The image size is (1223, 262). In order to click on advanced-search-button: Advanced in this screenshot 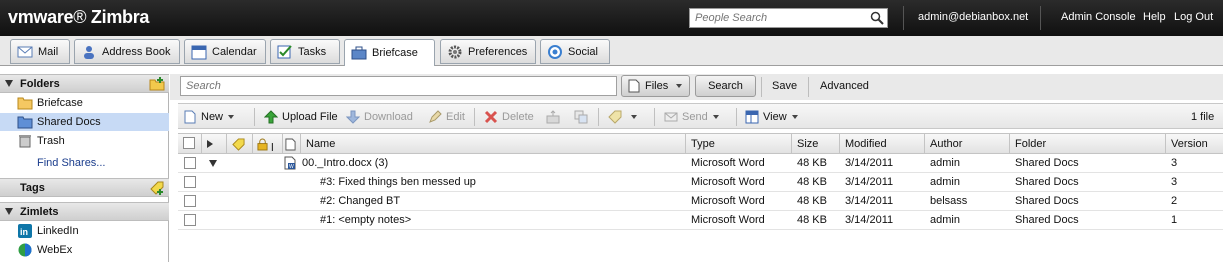, I will do `click(844, 86)`.